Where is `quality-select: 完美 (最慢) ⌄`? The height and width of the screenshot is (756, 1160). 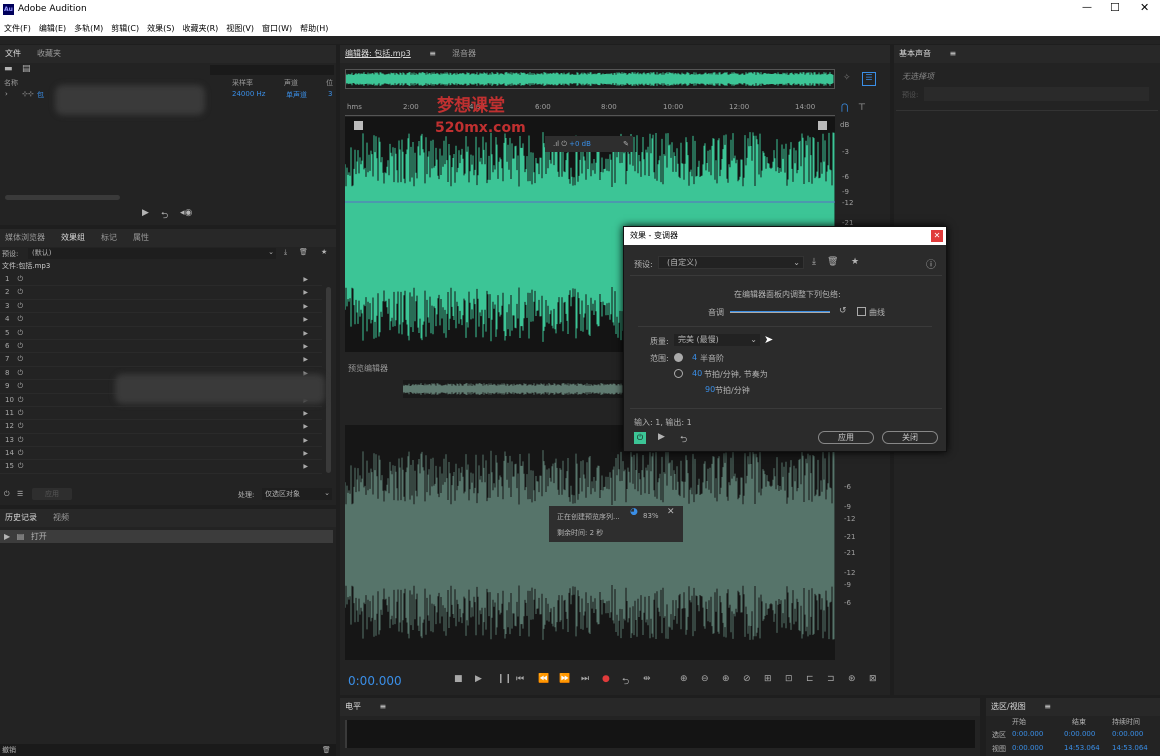 quality-select: 完美 (最慢) ⌄ is located at coordinates (717, 340).